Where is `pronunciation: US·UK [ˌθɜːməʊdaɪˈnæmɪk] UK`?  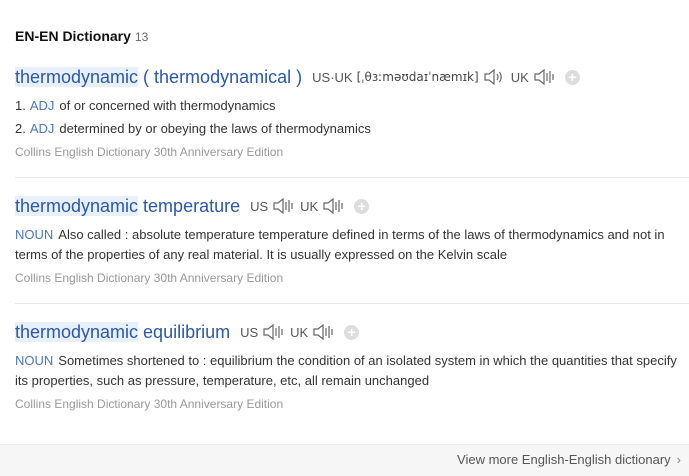
pronunciation: US·UK [ˌθɜːməʊdaɪˈnæmɪk] UK is located at coordinates (436, 77).